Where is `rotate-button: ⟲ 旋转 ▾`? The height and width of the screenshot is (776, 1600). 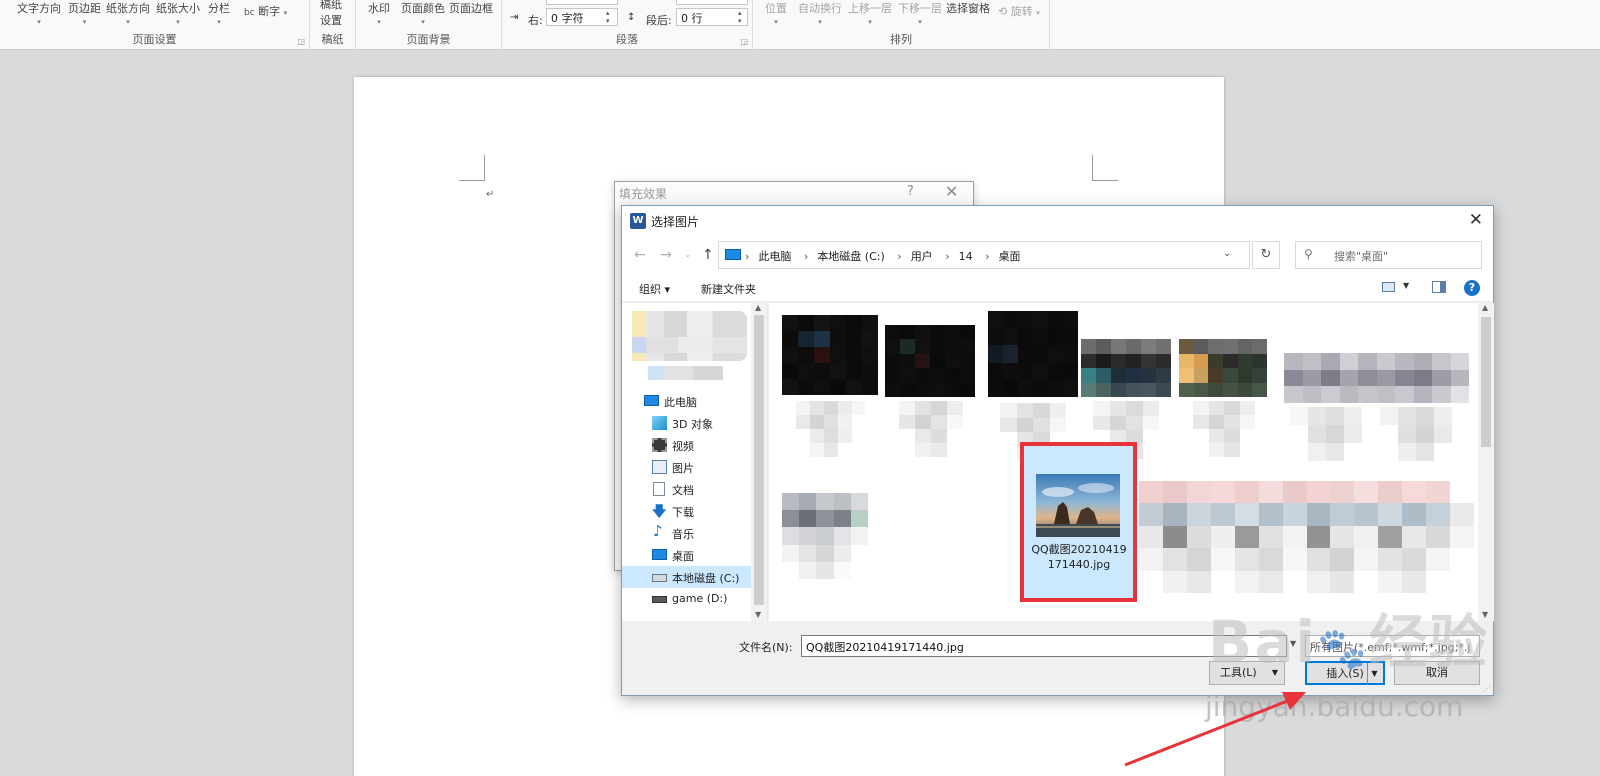 rotate-button: ⟲ 旋转 ▾ is located at coordinates (1019, 11).